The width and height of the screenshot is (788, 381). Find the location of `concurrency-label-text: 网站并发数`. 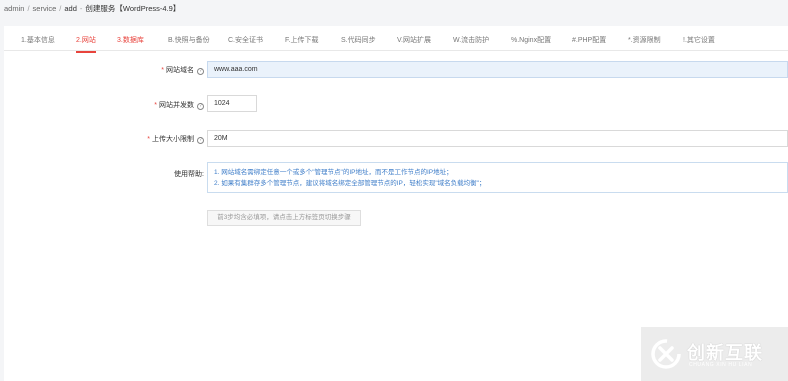

concurrency-label-text: 网站并发数 is located at coordinates (176, 105).